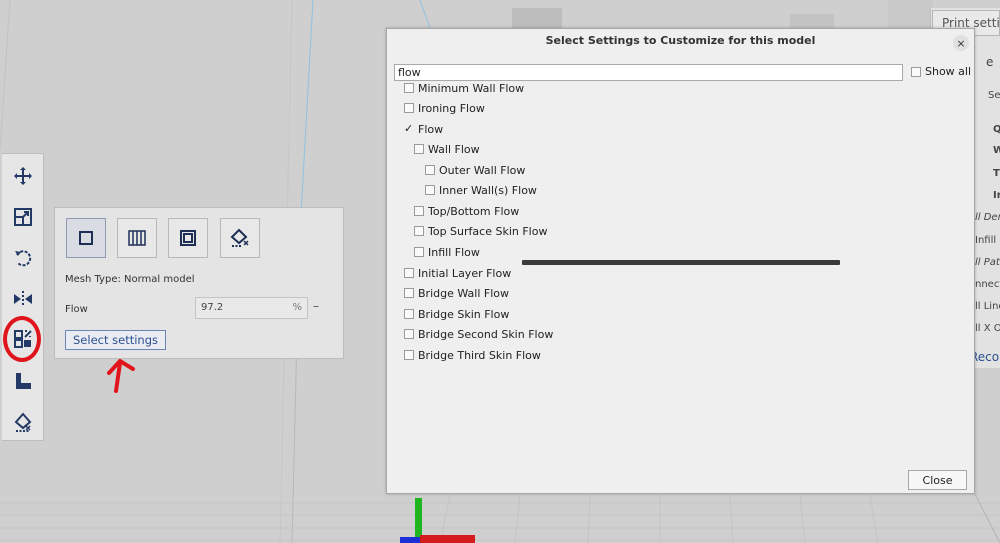 The width and height of the screenshot is (1000, 543). I want to click on paint-support-button, so click(23, 422).